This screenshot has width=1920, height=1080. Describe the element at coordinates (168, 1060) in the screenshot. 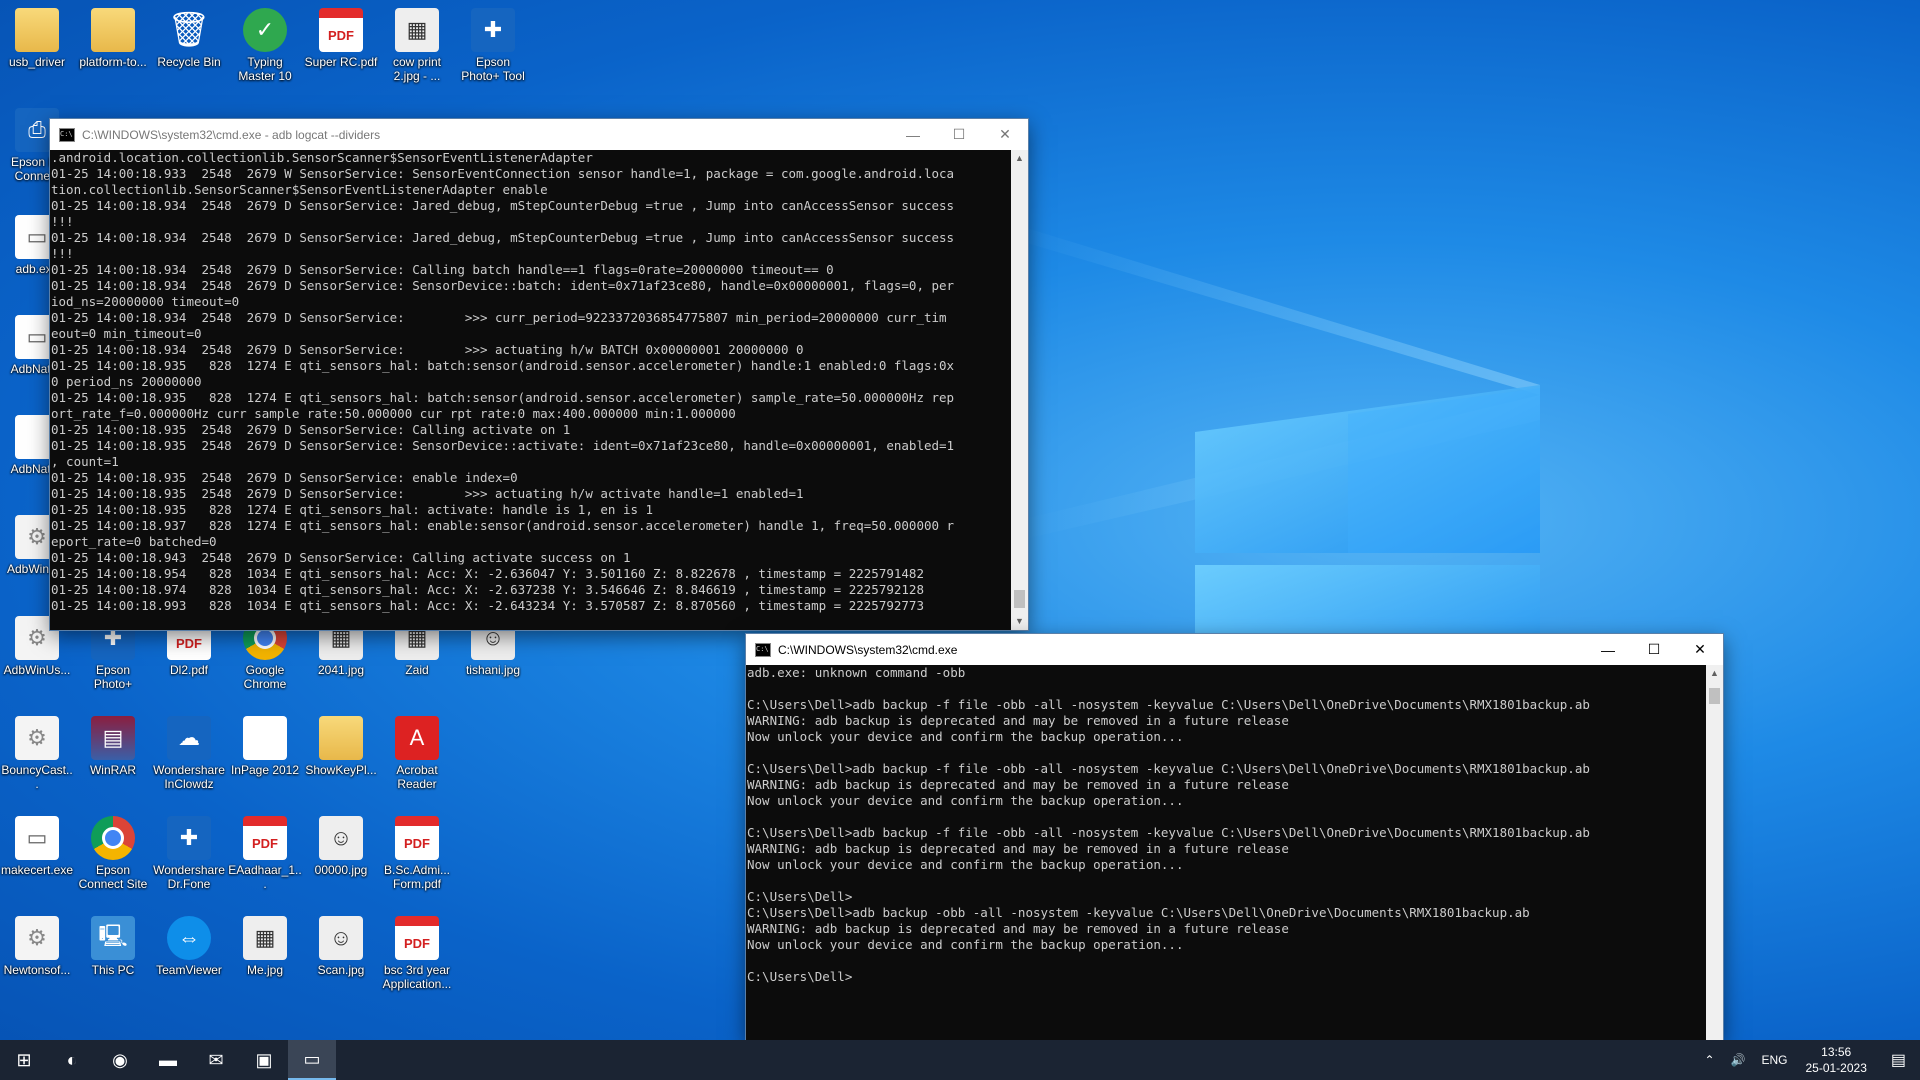

I see `file-explorer-icon: ▬` at that location.